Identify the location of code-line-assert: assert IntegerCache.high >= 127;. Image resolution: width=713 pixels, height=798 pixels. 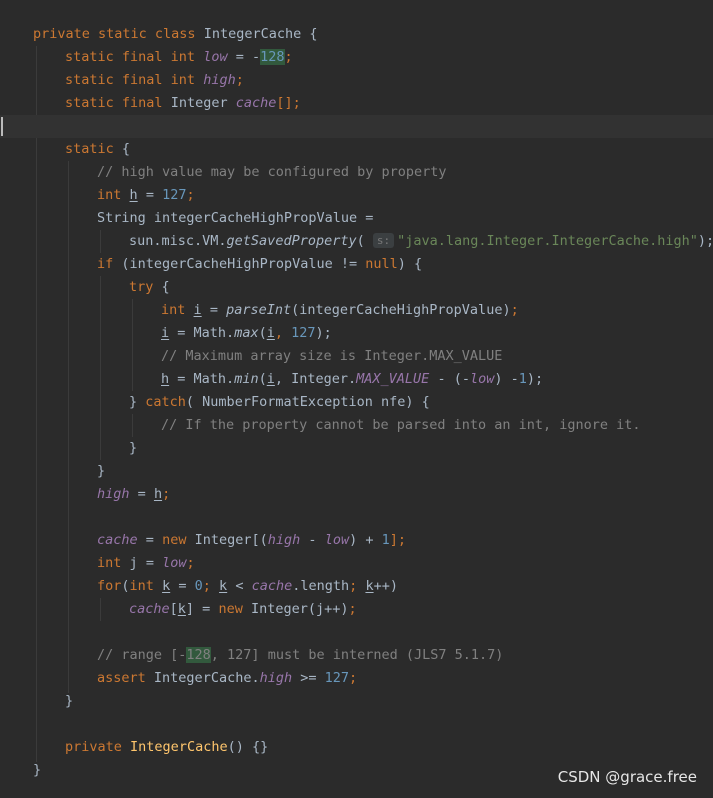
(356, 678).